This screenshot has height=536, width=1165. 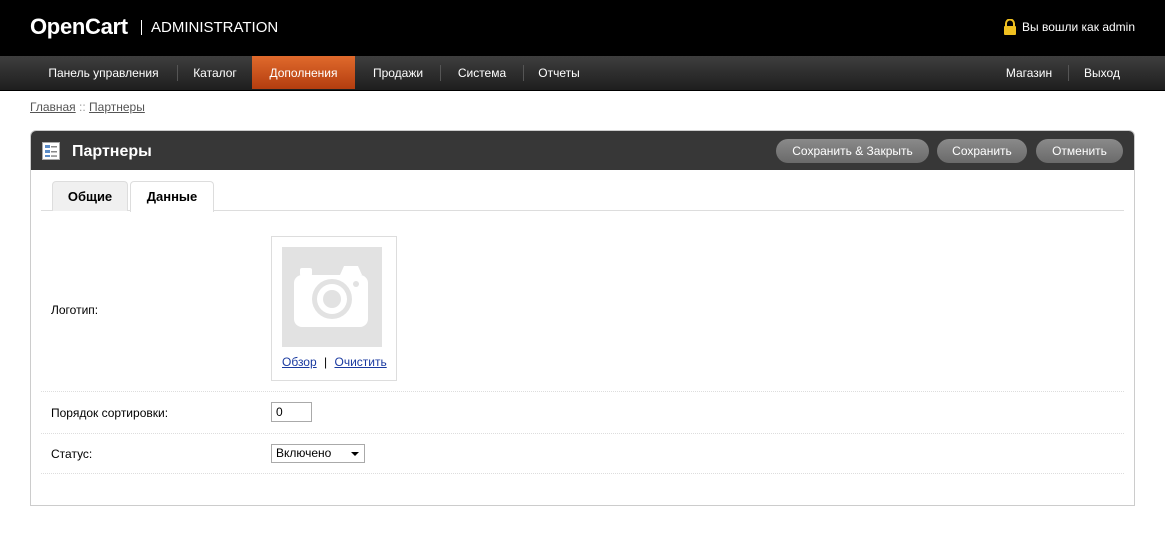 I want to click on menu-item-dashboard: Панель управления, so click(x=103, y=72).